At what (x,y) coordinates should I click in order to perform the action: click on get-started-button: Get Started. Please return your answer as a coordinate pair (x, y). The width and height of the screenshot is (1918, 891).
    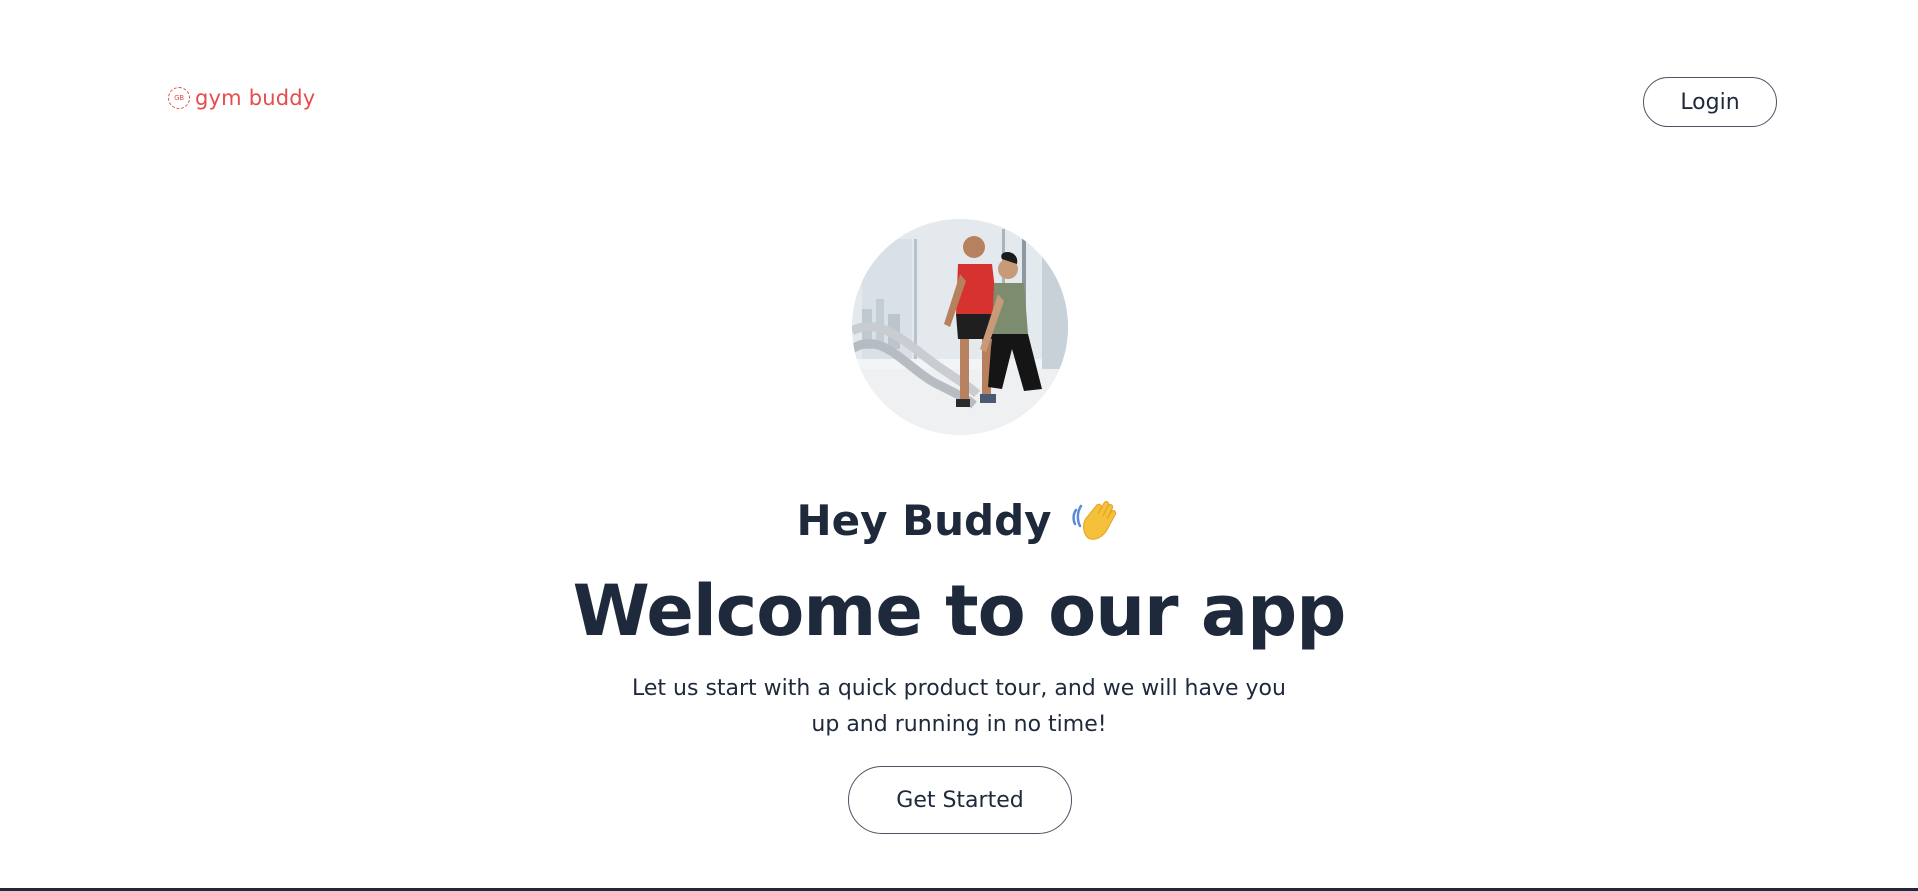
    Looking at the image, I should click on (960, 800).